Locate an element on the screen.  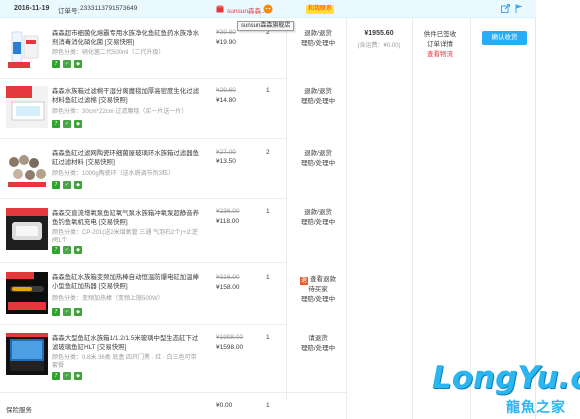
original-price: ¥1998.00 is located at coordinates (230, 337).